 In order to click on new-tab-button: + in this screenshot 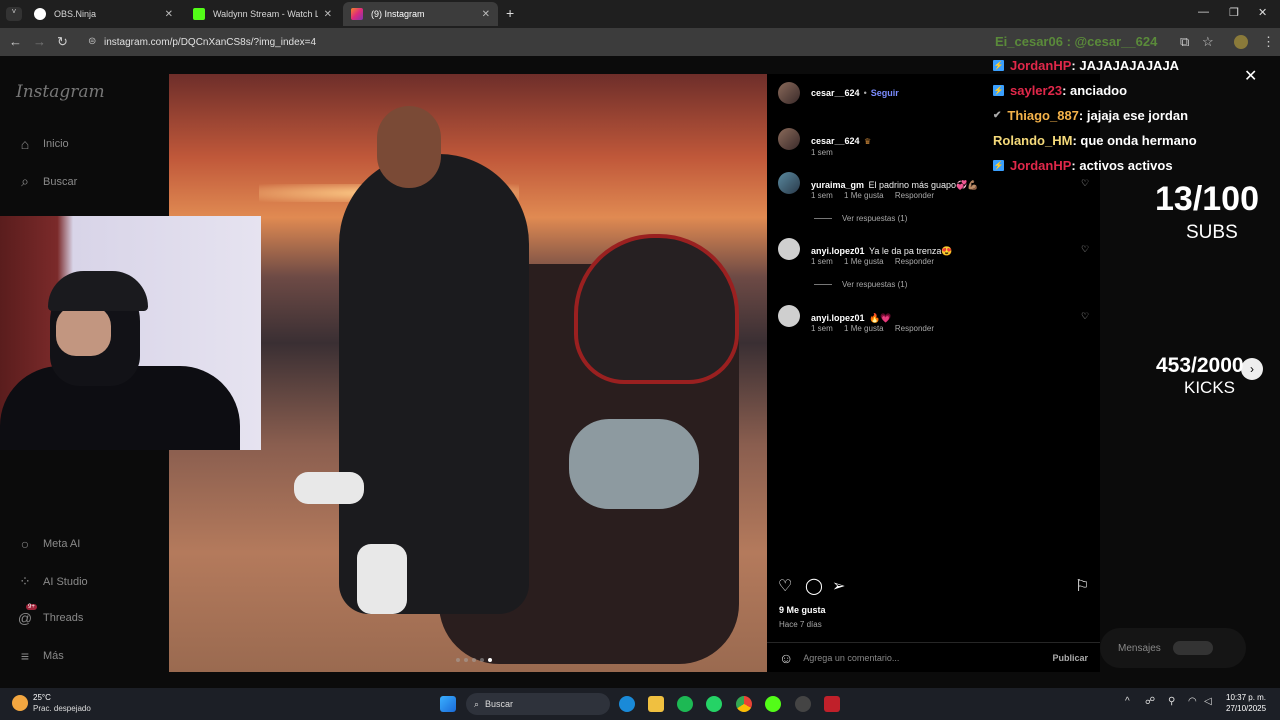, I will do `click(510, 13)`.